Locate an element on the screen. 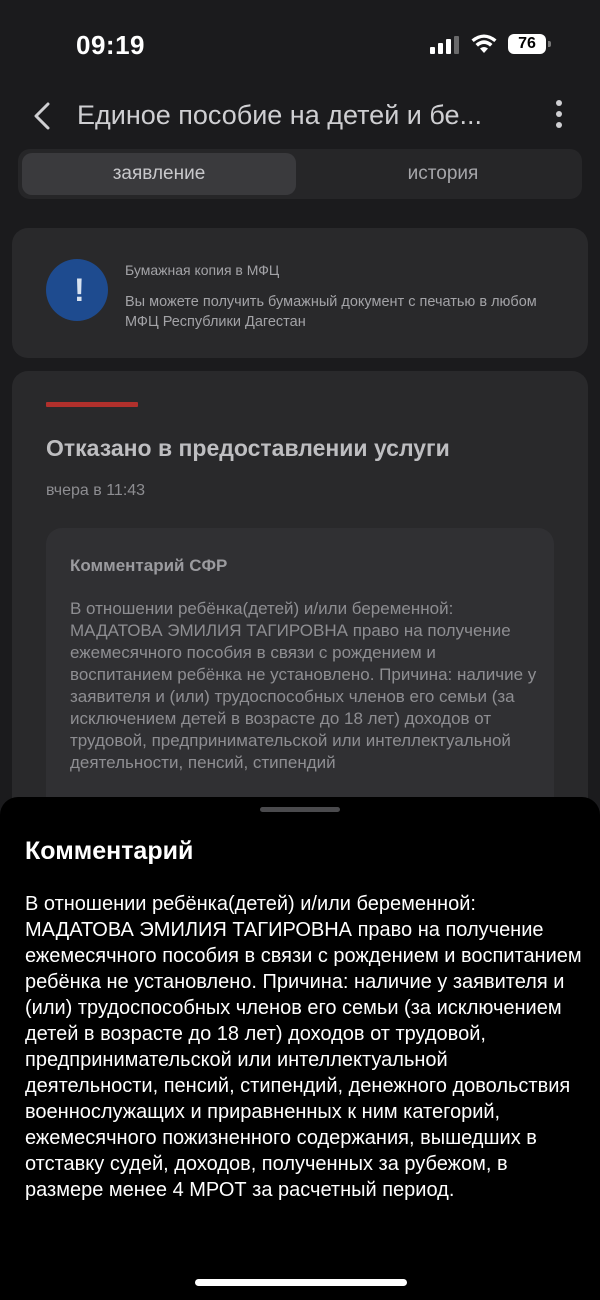 This screenshot has height=1300, width=600. status-title: Отказано в предоставлении услуги is located at coordinates (248, 448).